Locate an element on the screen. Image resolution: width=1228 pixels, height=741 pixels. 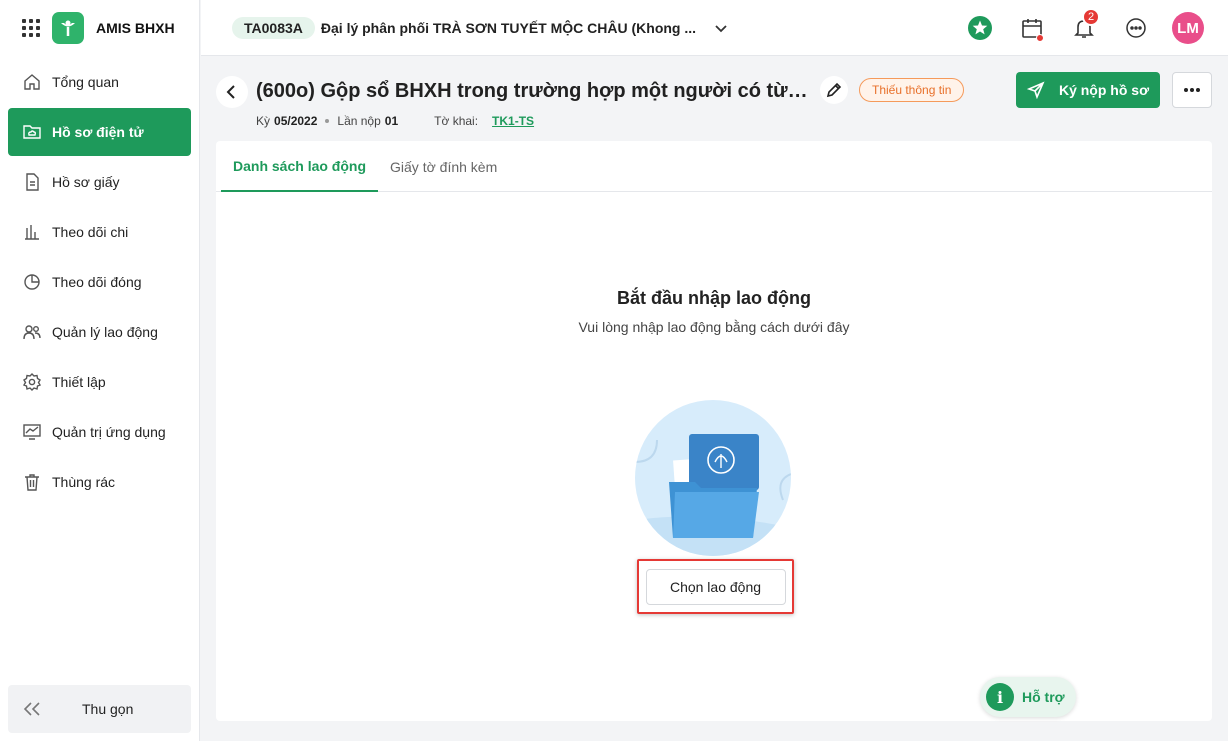
period-value: 05/2022 is located at coordinates (296, 121).